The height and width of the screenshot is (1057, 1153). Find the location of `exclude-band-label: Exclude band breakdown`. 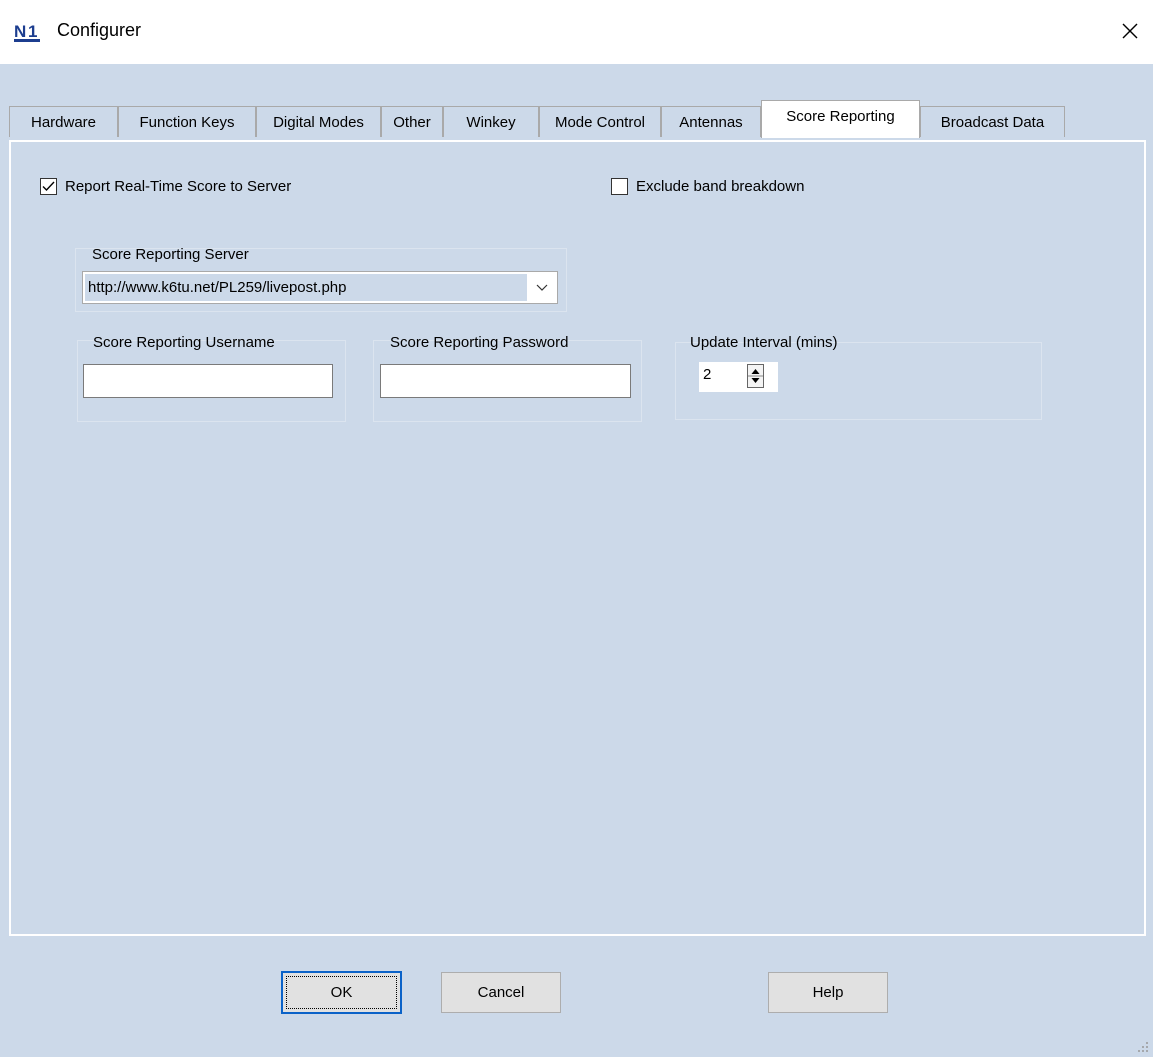

exclude-band-label: Exclude band breakdown is located at coordinates (720, 186).